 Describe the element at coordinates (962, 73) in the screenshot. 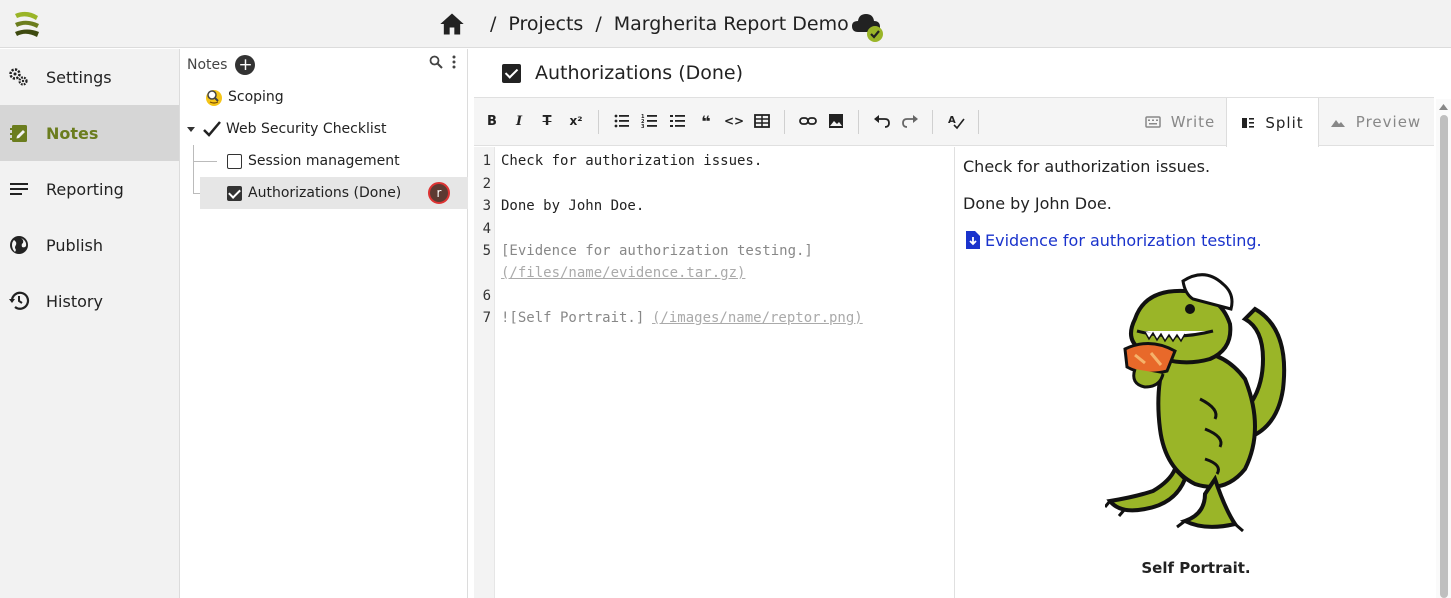

I see `note-title-row: Authorizations (Done)` at that location.